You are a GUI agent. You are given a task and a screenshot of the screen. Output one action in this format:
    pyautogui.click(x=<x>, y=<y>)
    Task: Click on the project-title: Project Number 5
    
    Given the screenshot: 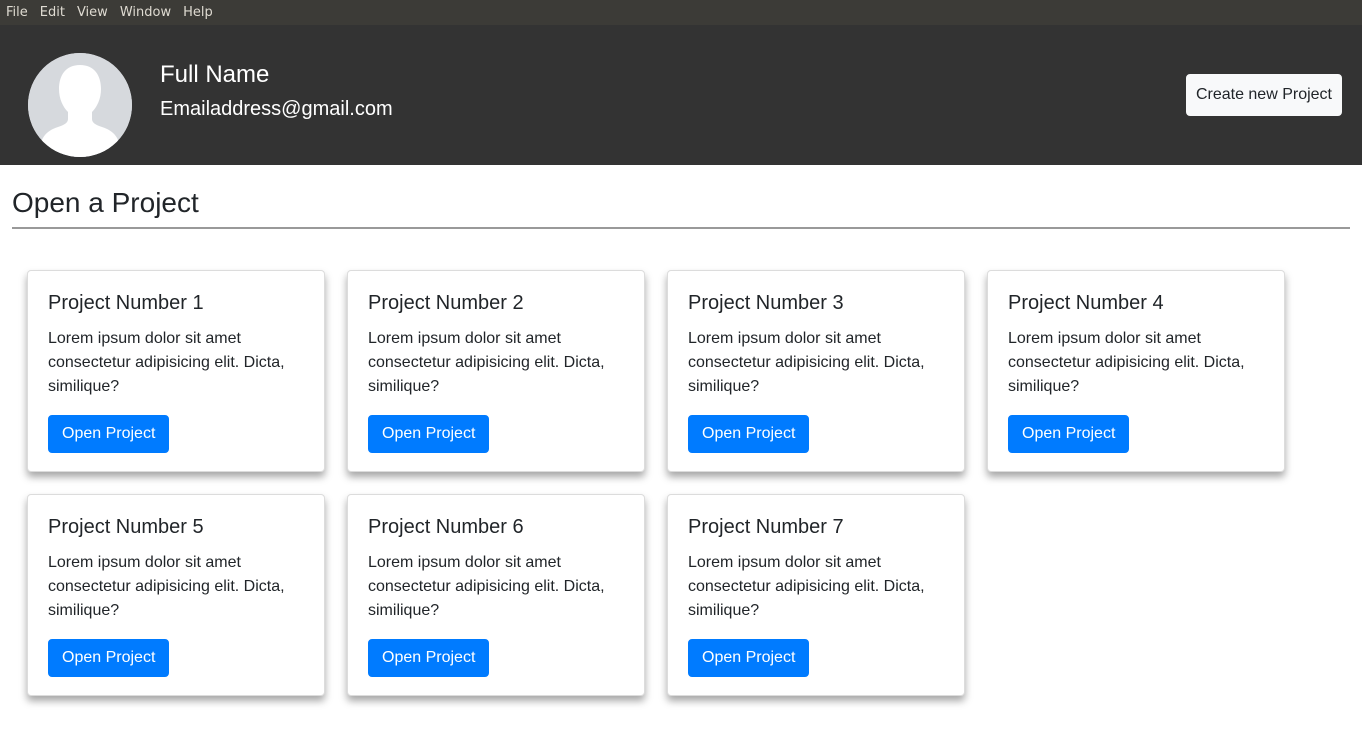 What is the action you would take?
    pyautogui.click(x=126, y=527)
    